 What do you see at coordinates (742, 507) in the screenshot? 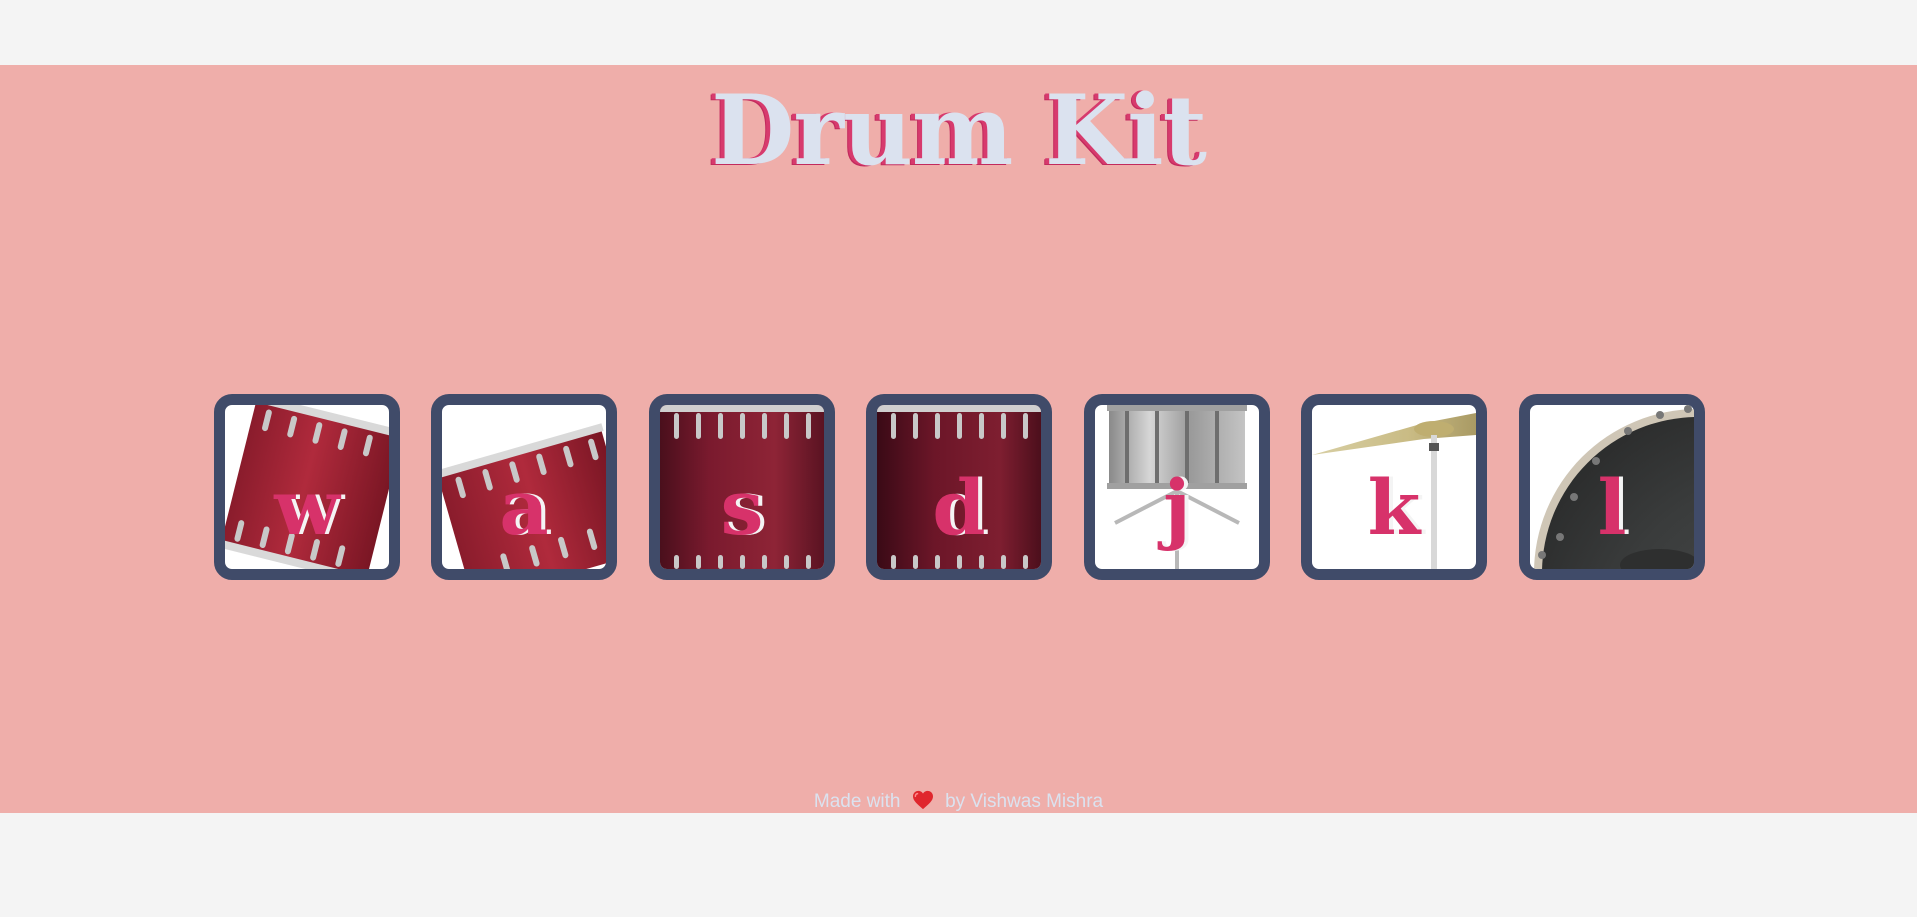
I see `key-label: s` at bounding box center [742, 507].